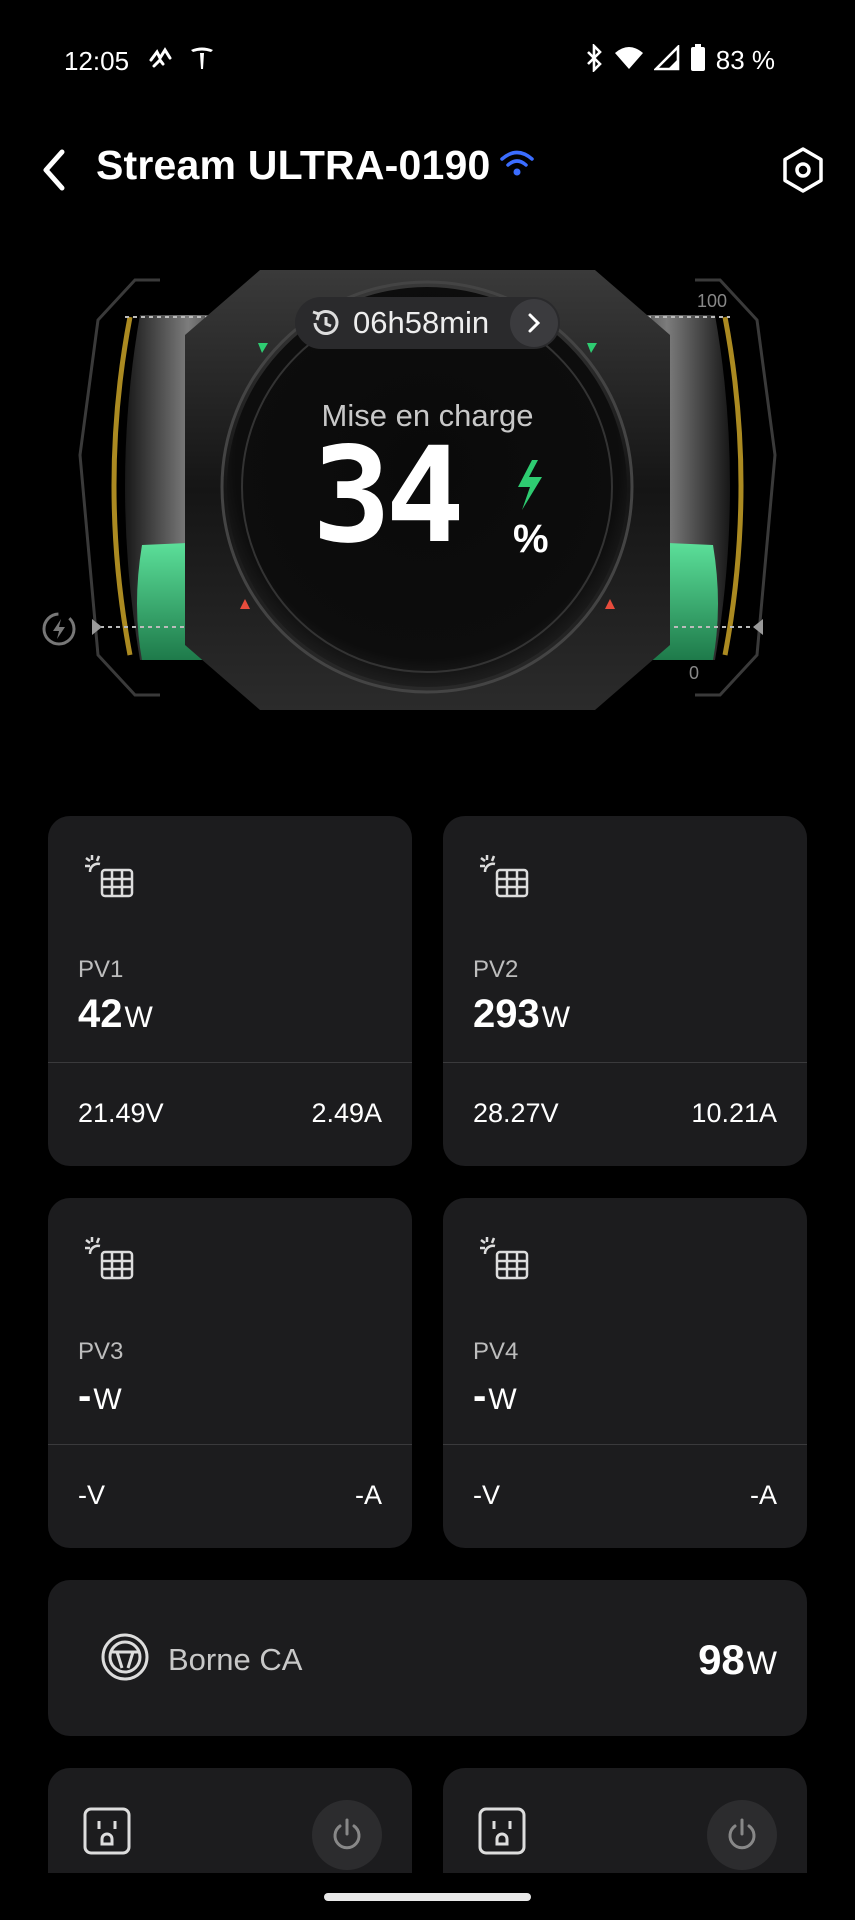 The height and width of the screenshot is (1920, 855). What do you see at coordinates (594, 59) in the screenshot?
I see `bluetooth-icon` at bounding box center [594, 59].